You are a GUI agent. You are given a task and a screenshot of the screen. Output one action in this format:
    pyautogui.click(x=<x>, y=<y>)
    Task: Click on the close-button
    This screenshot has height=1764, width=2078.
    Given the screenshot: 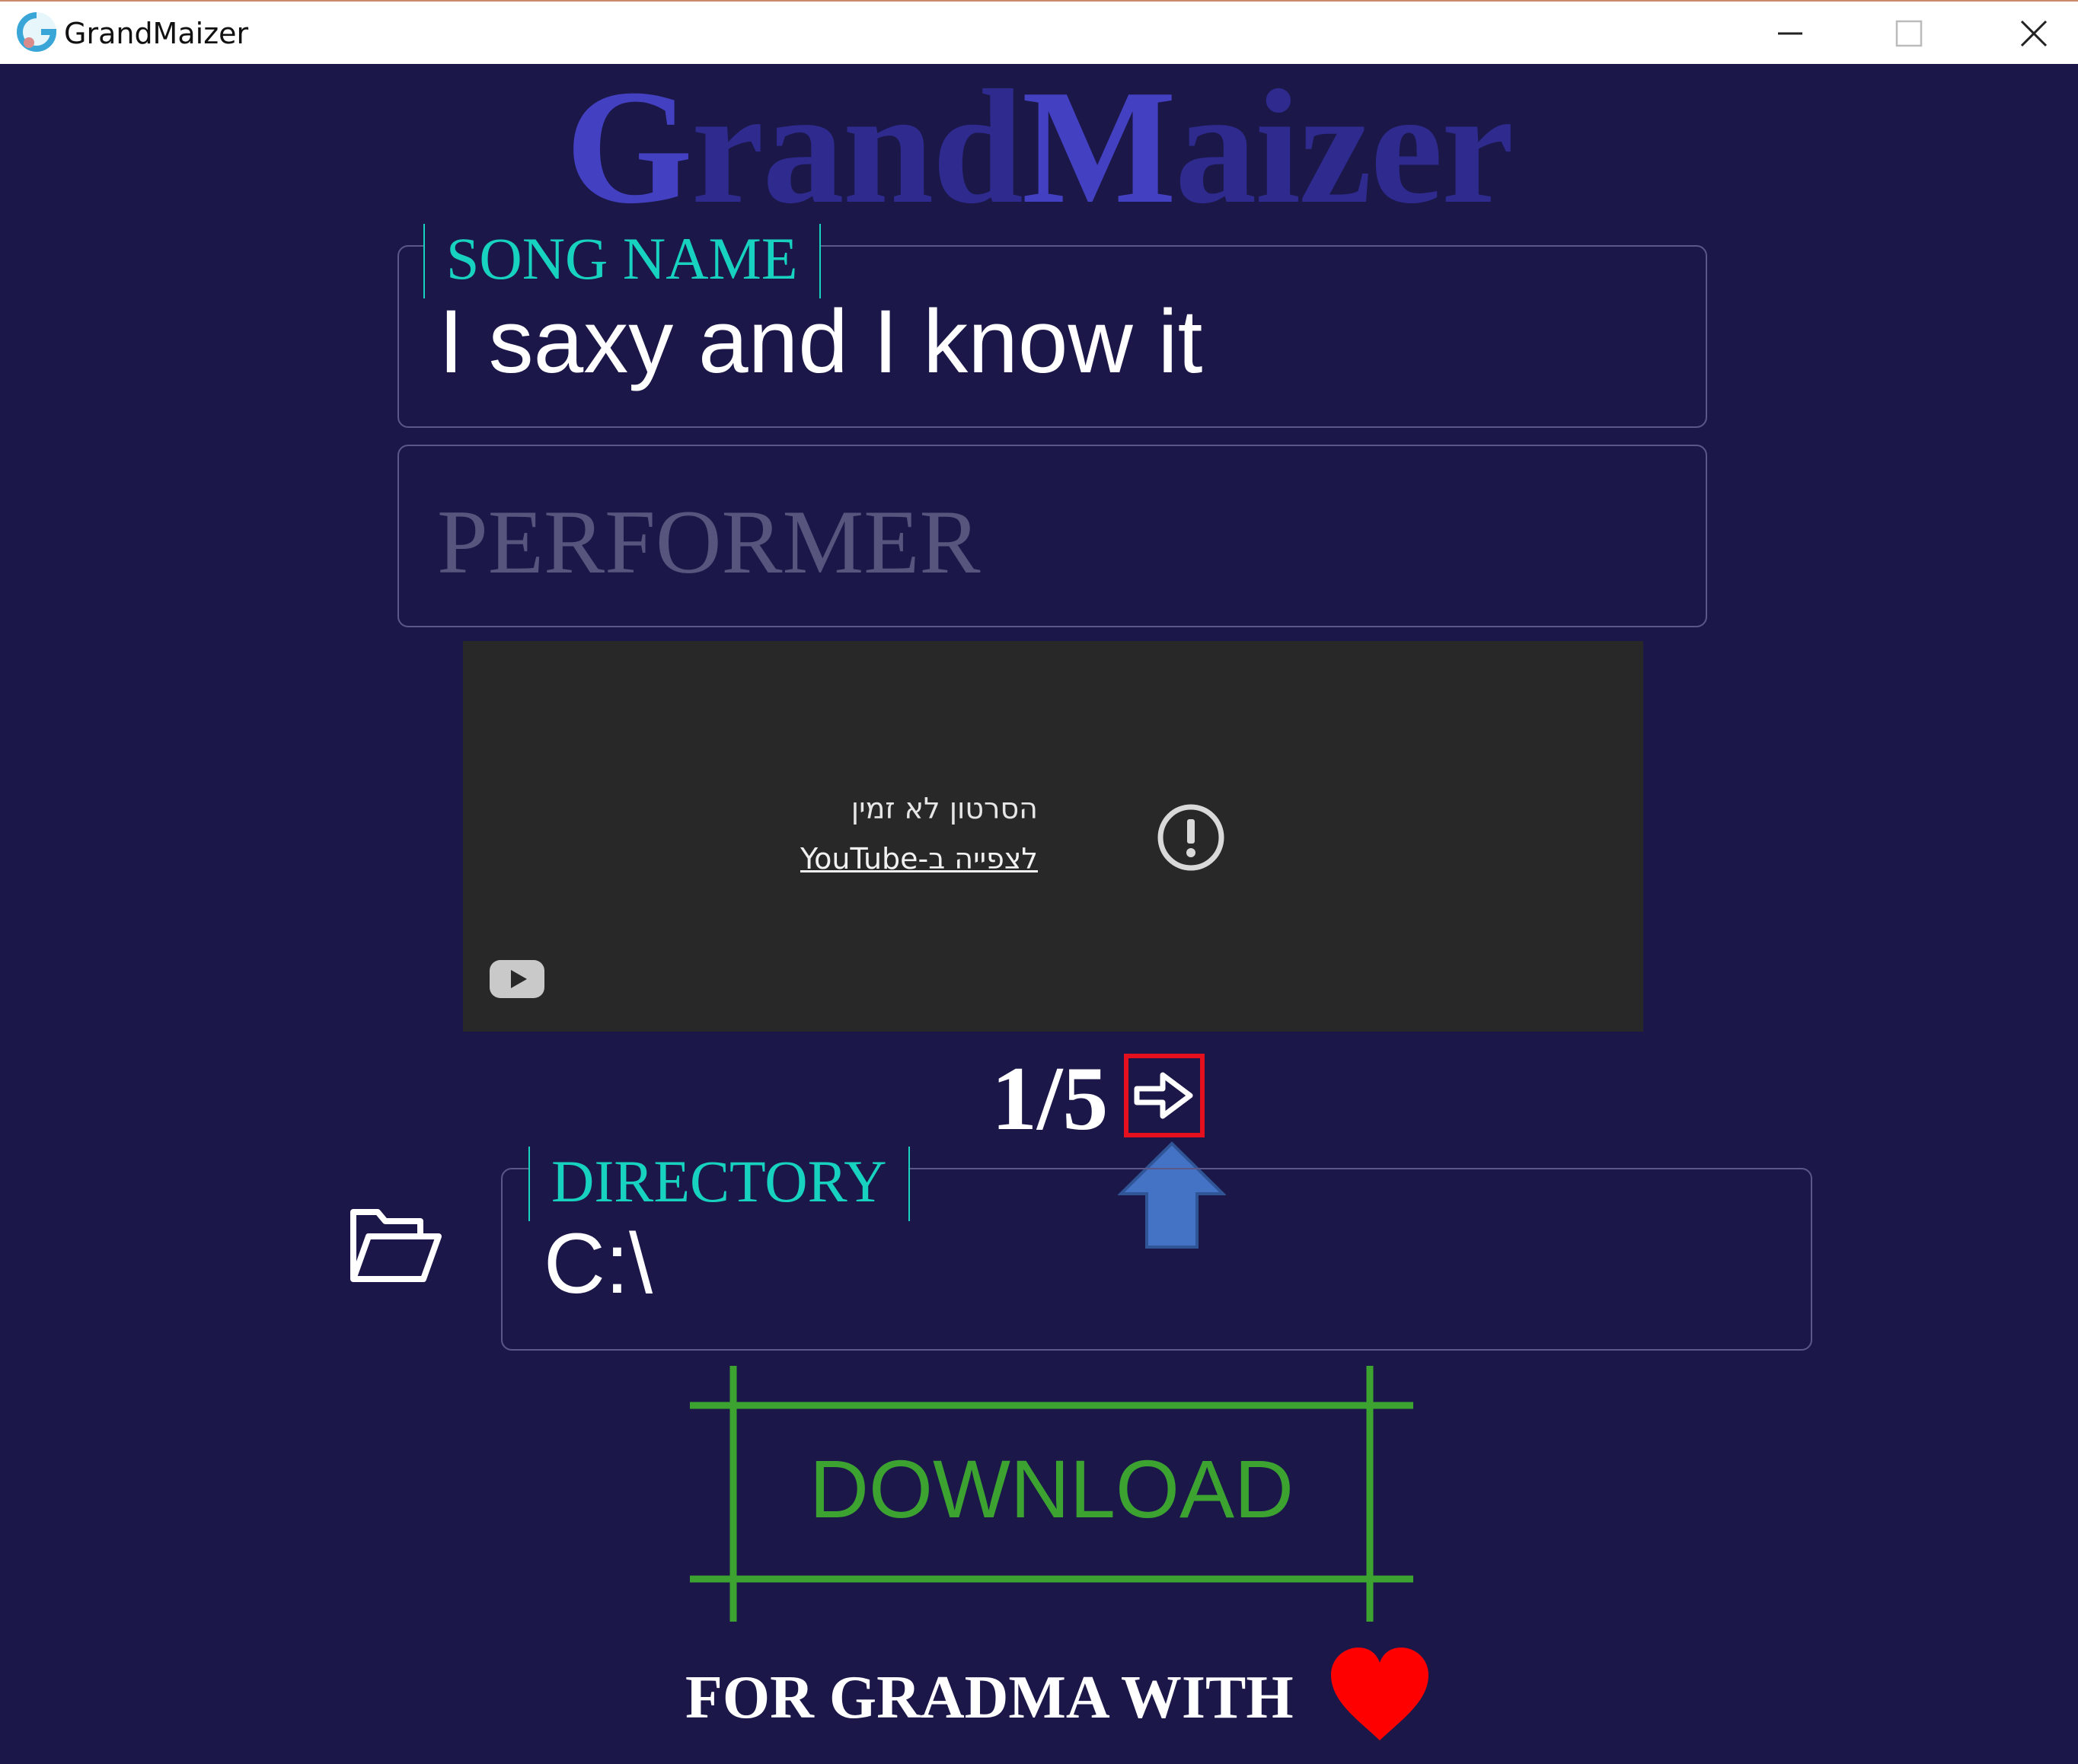 What is the action you would take?
    pyautogui.click(x=2028, y=33)
    